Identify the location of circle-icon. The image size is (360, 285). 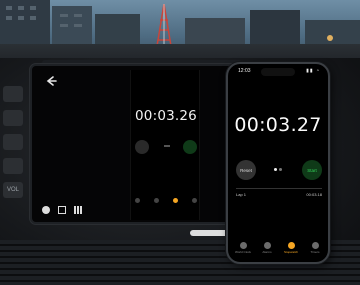
(46, 210).